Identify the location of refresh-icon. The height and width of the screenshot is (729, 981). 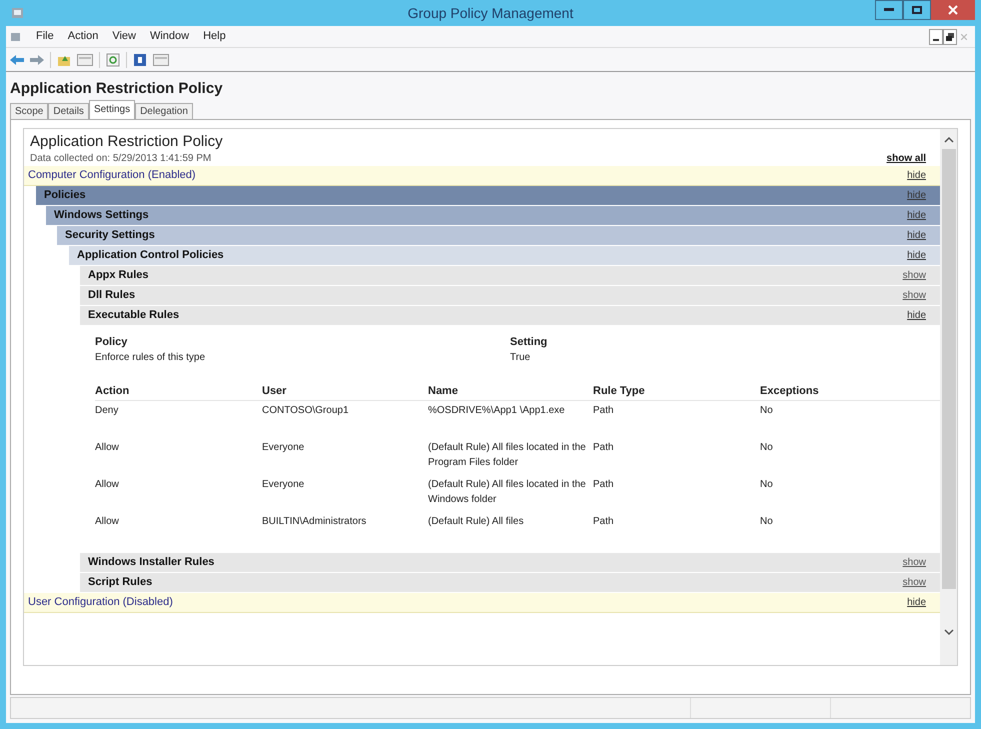
(113, 59).